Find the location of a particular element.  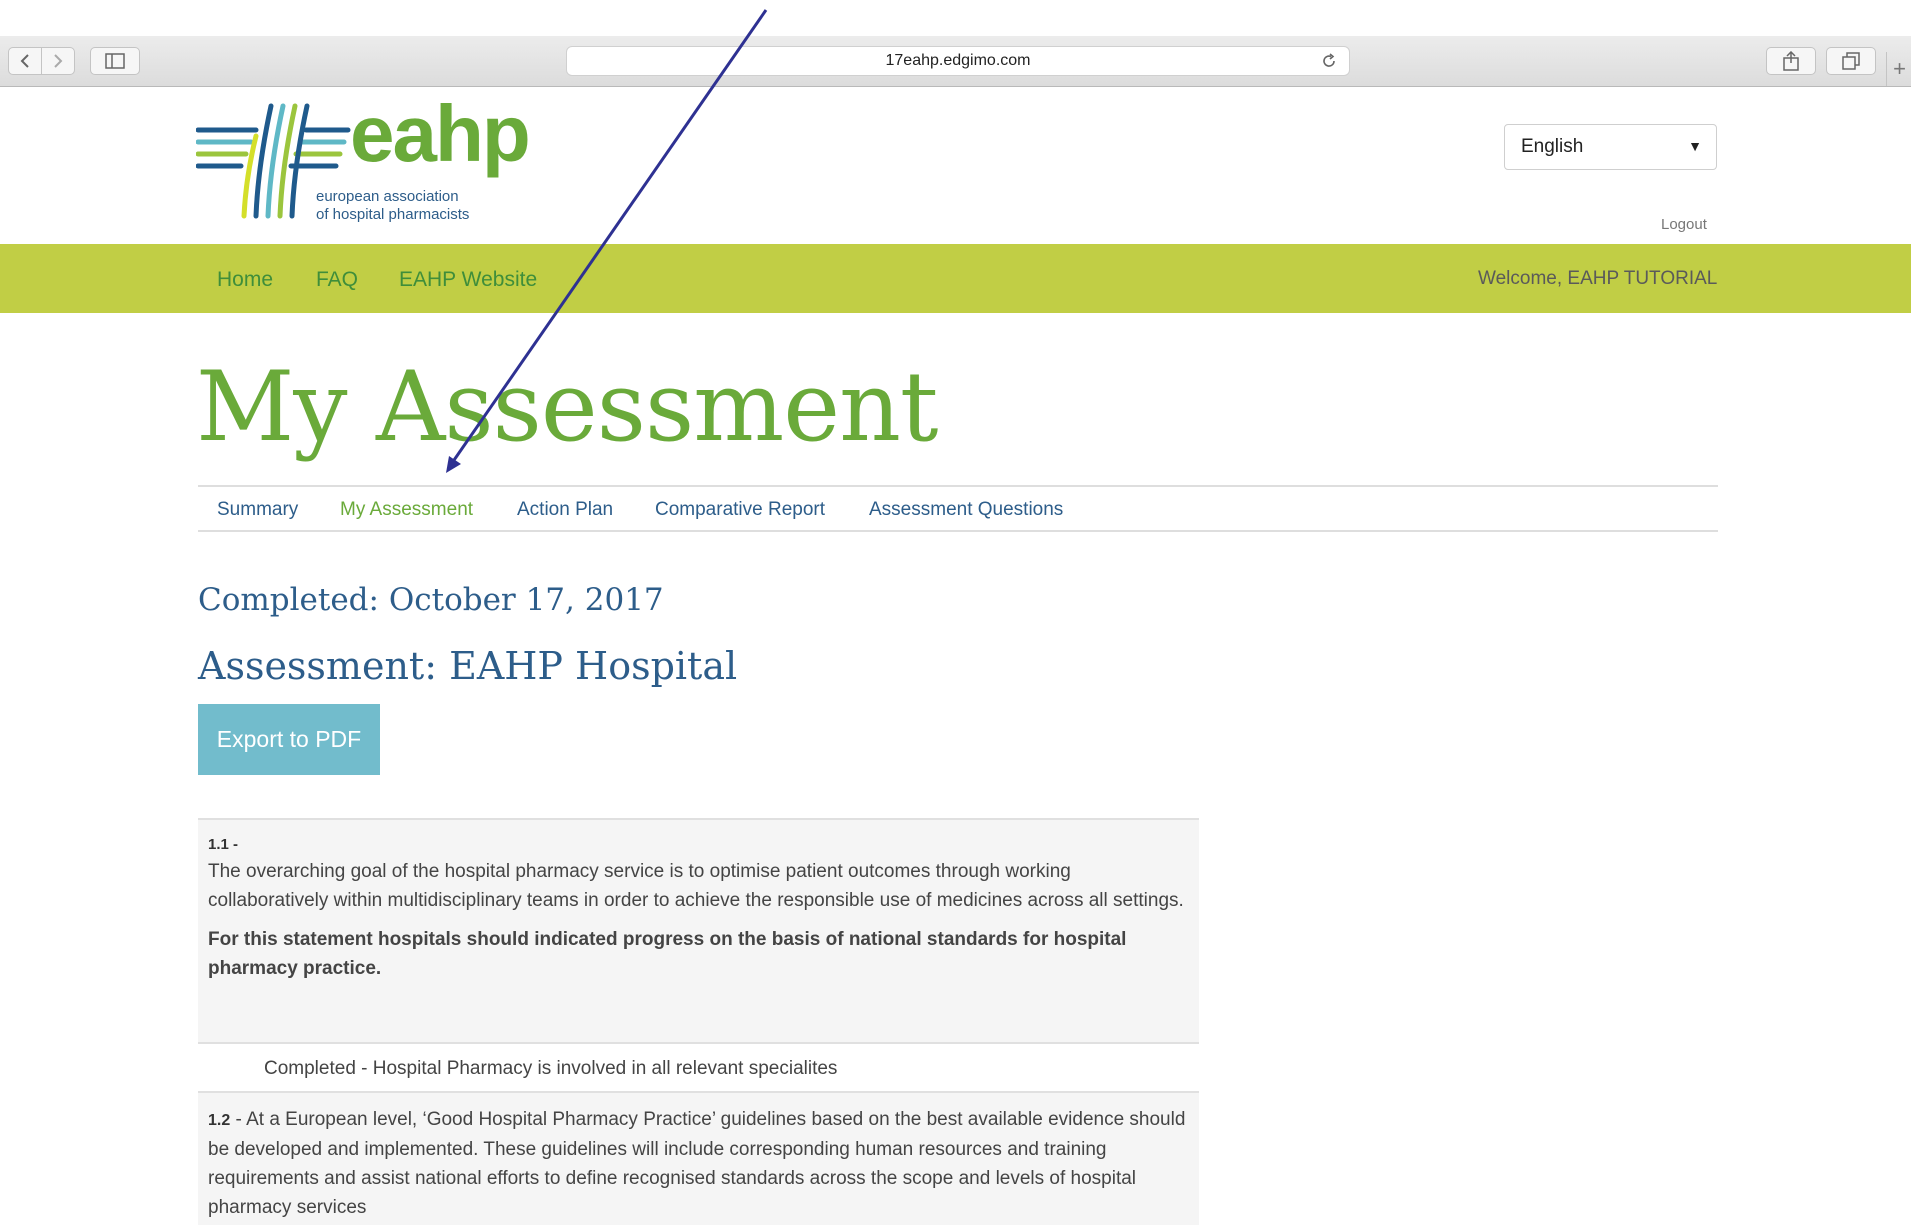

sidebar-toggle-button is located at coordinates (115, 61).